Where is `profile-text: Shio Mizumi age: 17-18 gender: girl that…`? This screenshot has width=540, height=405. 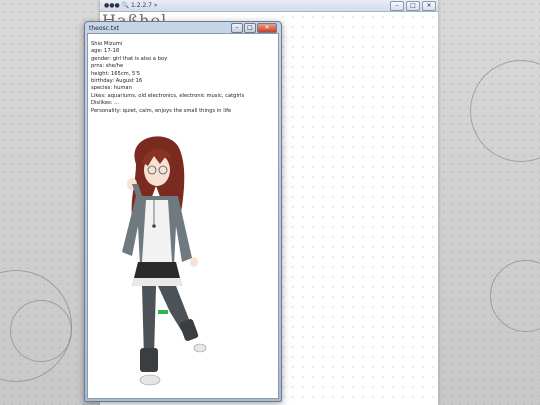 profile-text: Shio Mizumi age: 17-18 gender: girl that… is located at coordinates (167, 78).